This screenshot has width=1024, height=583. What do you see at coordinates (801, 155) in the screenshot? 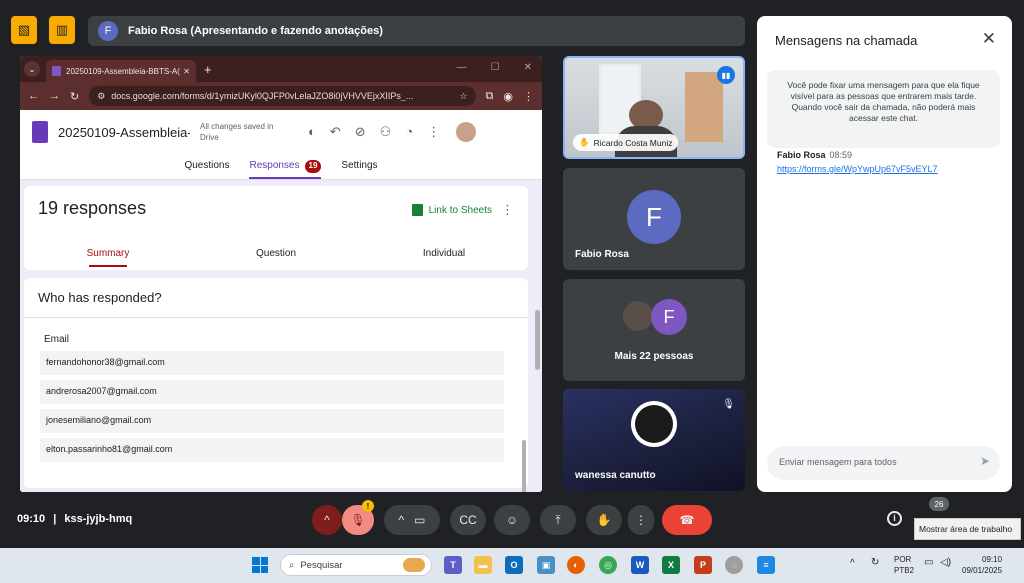
I see `message-author: Fabio Rosa` at bounding box center [801, 155].